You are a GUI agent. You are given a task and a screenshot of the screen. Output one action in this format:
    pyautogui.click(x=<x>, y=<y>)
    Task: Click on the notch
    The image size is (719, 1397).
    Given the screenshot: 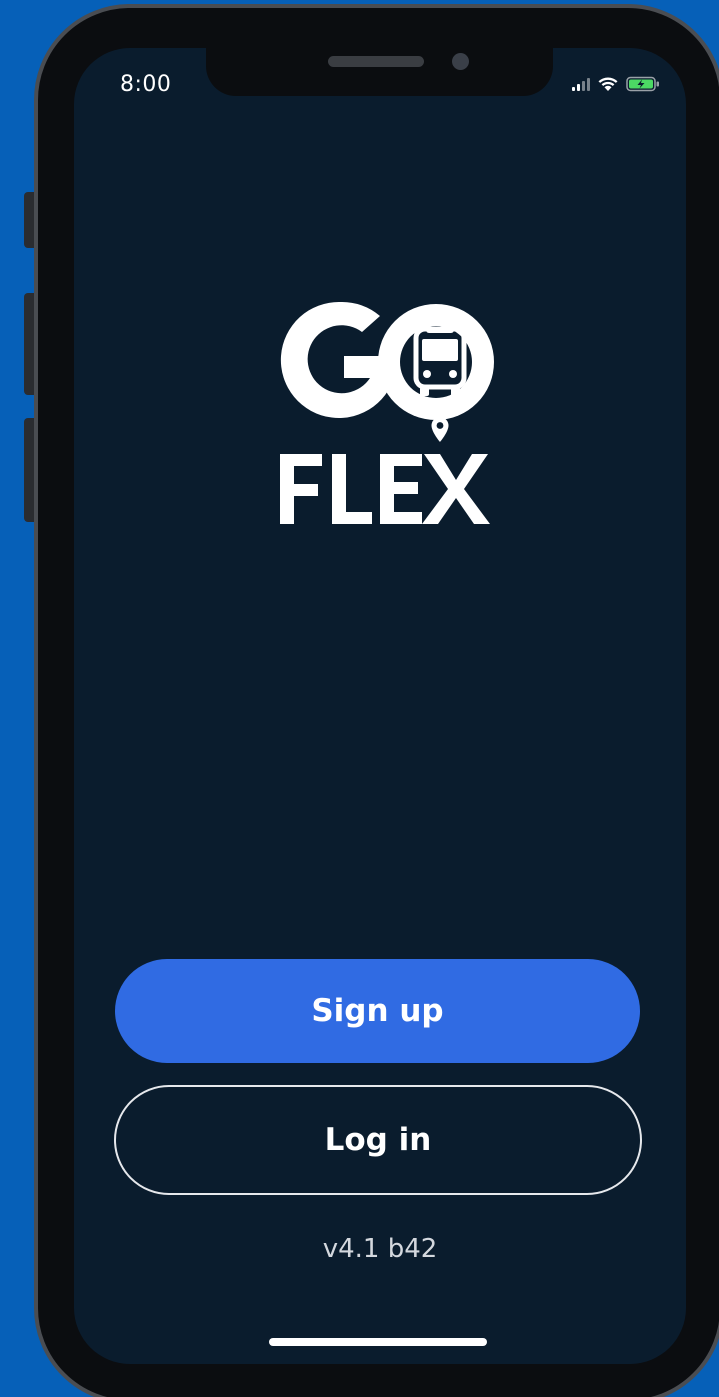 What is the action you would take?
    pyautogui.click(x=379, y=72)
    